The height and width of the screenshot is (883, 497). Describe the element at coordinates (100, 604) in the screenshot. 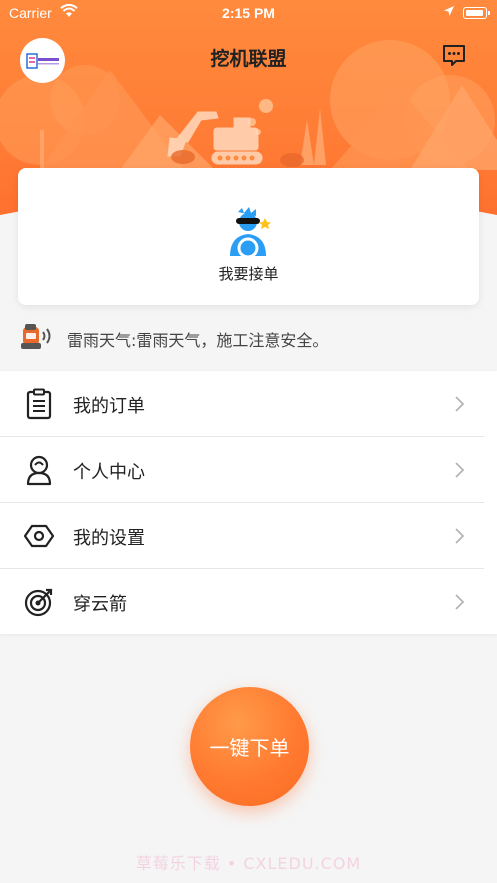

I see `menu-label: 穿云箭` at that location.